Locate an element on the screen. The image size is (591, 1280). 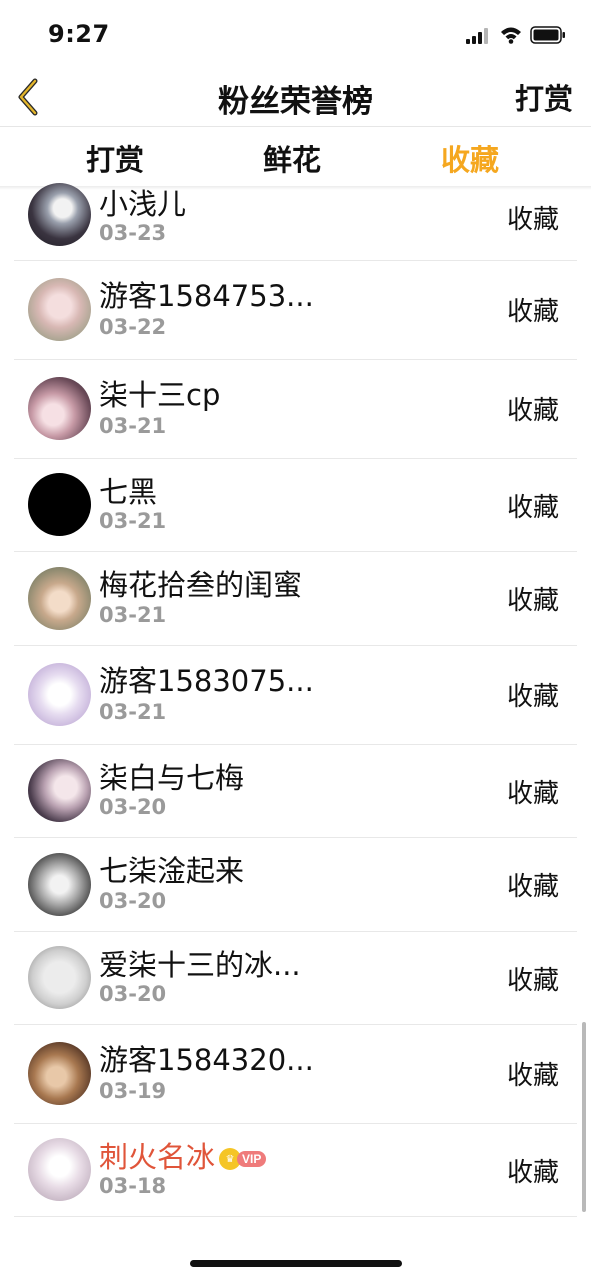
cellular-signal-icon is located at coordinates (479, 36).